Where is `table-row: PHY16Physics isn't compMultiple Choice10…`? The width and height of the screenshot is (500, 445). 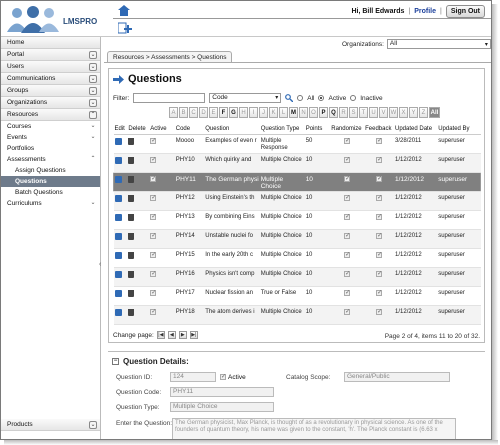
table-row: PHY16Physics isn't compMultiple Choice10… is located at coordinates (297, 277).